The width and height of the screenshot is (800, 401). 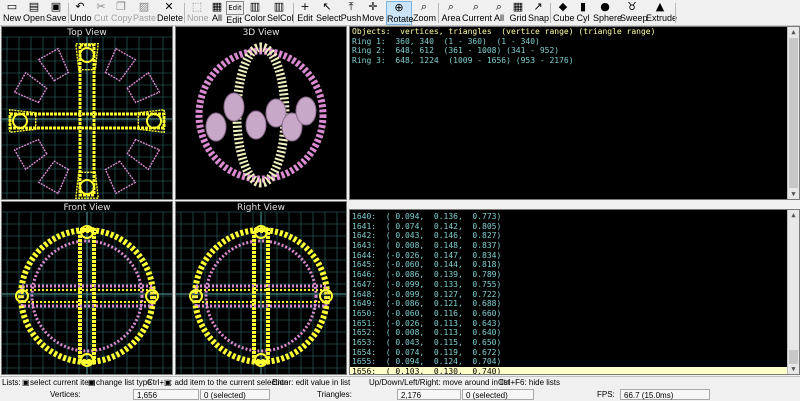 I want to click on vertex-list-item: 1654: ( 0.074, 0.119, 0.672), so click(x=569, y=353).